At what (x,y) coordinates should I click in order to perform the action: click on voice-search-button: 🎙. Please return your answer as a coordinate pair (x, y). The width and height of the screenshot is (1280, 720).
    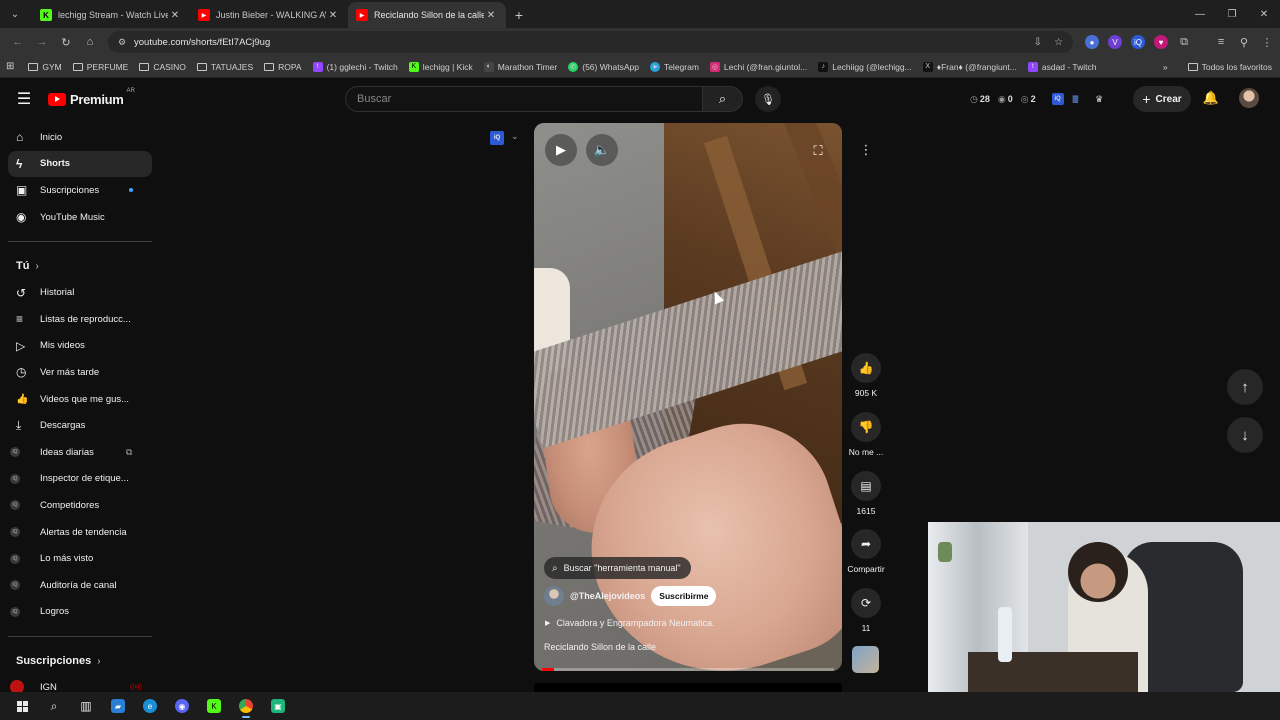
    Looking at the image, I should click on (768, 99).